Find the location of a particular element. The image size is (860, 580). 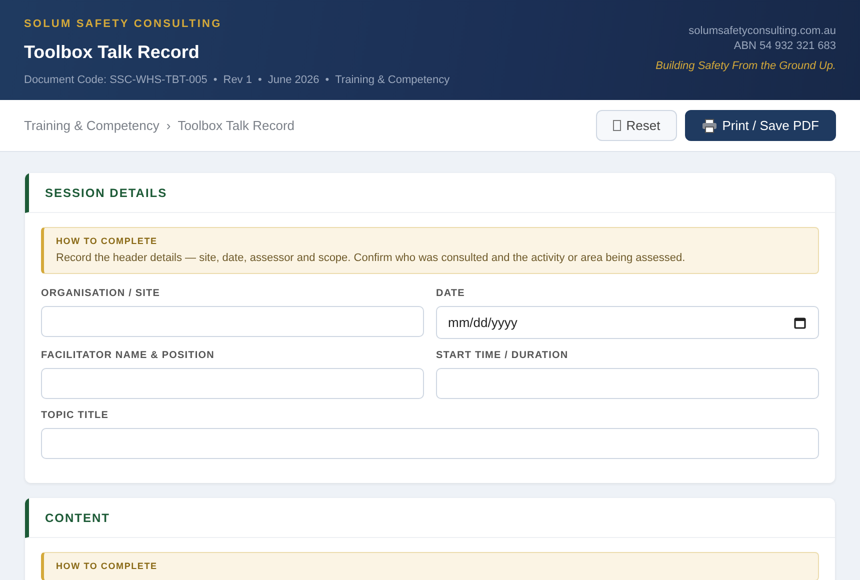

hint-text: Record the header details — site, date, assessor and scope. Confirm who was consulted and the activity or area being assessed. is located at coordinates (371, 258).